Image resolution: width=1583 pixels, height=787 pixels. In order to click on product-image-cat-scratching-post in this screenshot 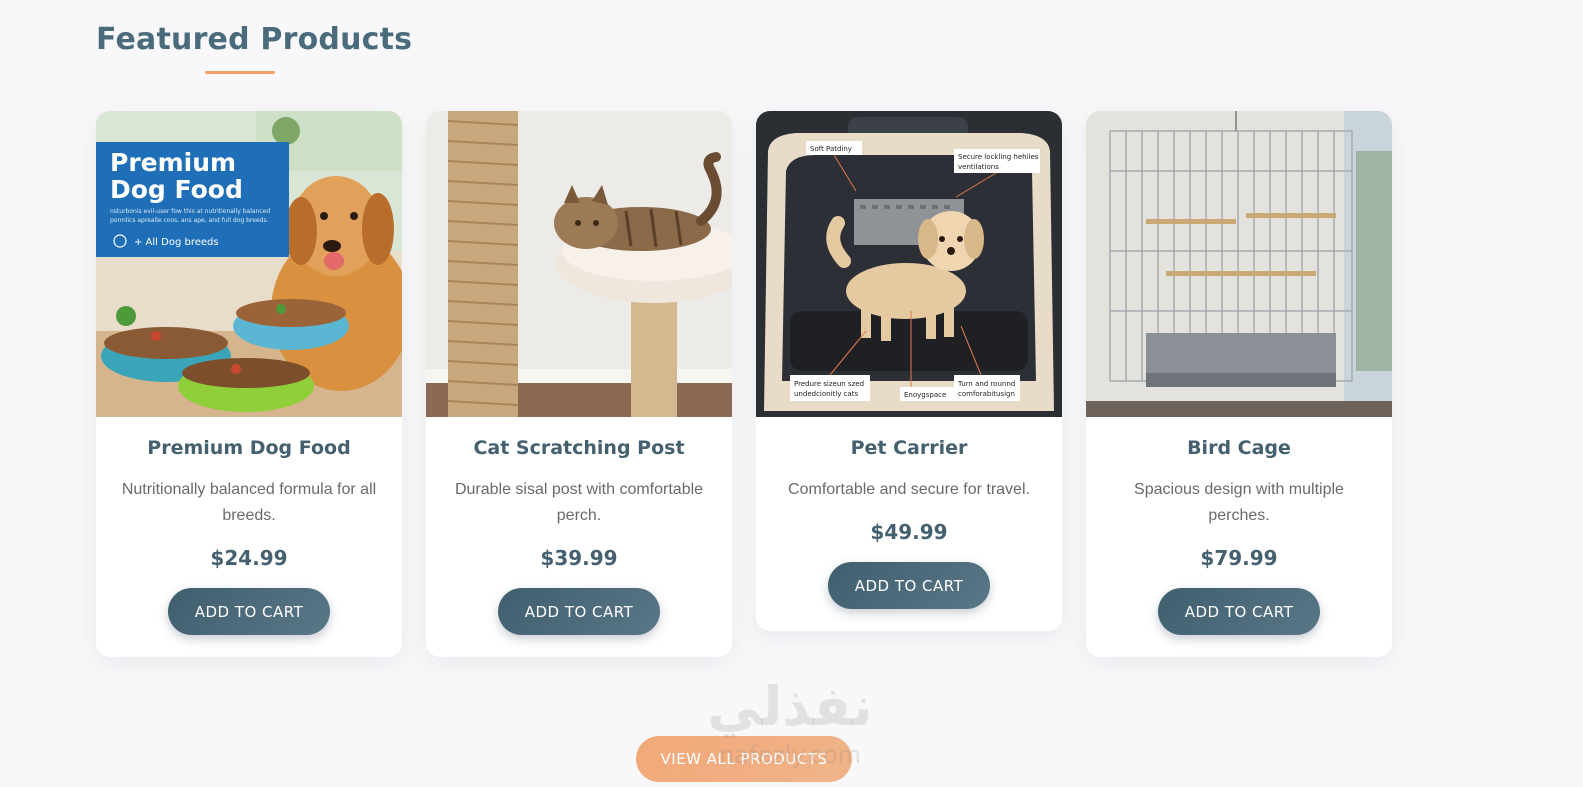, I will do `click(579, 264)`.